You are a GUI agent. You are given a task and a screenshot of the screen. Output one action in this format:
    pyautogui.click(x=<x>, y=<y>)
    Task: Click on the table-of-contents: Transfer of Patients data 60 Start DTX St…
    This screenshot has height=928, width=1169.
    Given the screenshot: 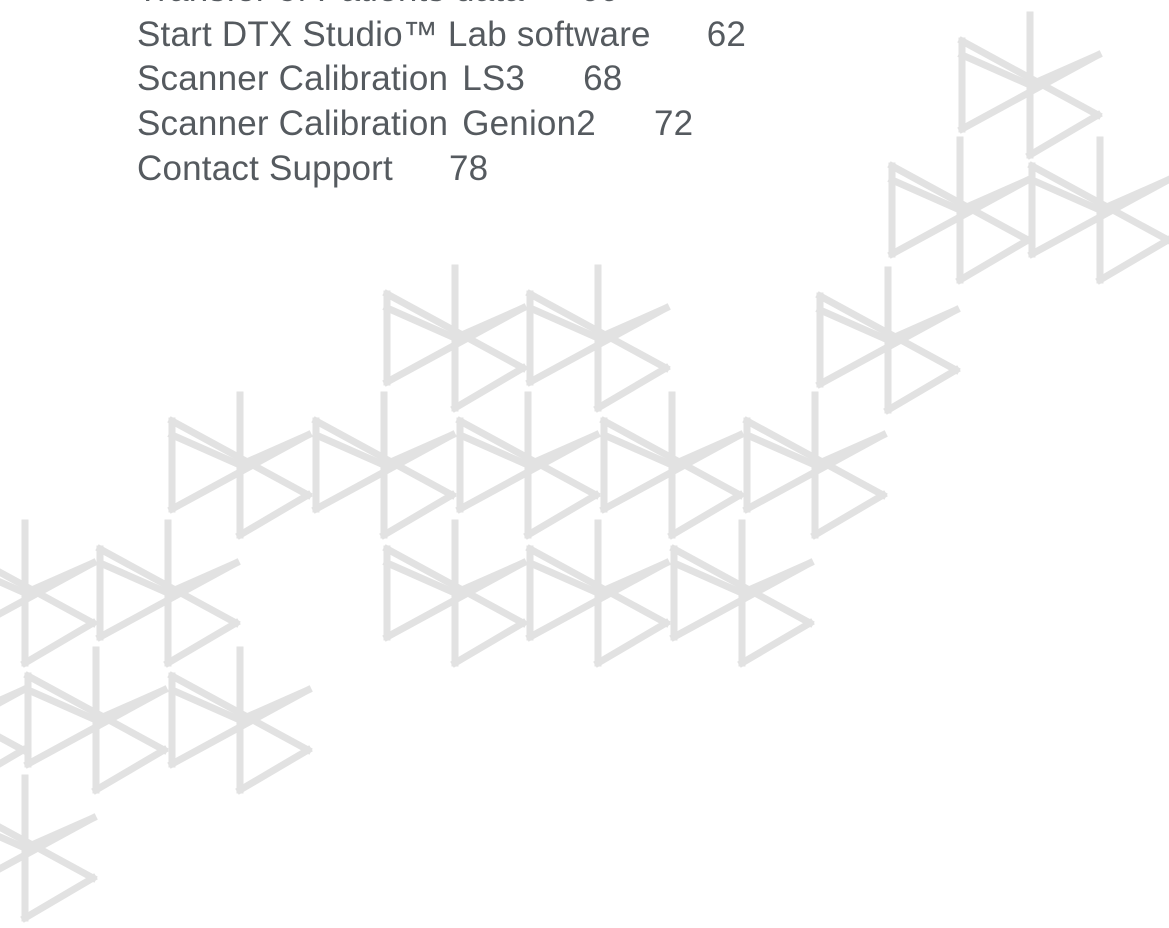 What is the action you would take?
    pyautogui.click(x=441, y=95)
    